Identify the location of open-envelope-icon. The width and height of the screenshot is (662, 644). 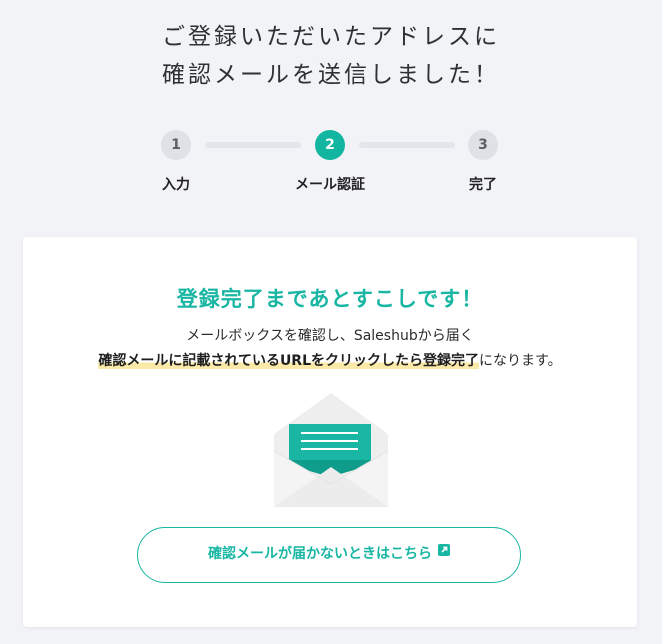
(331, 450).